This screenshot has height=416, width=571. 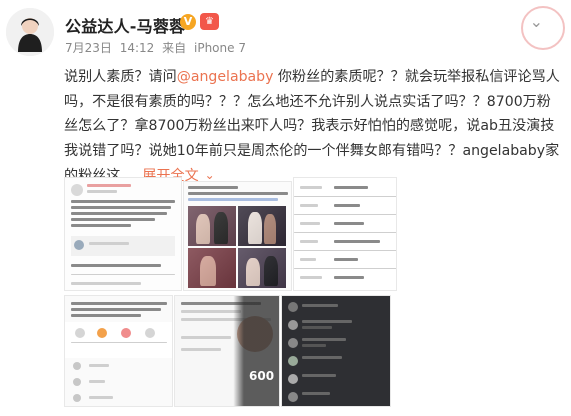 I want to click on post-header: 公益达人-马蓉蓉 V ♛ 7月23日 14:12 来自 iPhone 7 ⌄, so click(x=285, y=33).